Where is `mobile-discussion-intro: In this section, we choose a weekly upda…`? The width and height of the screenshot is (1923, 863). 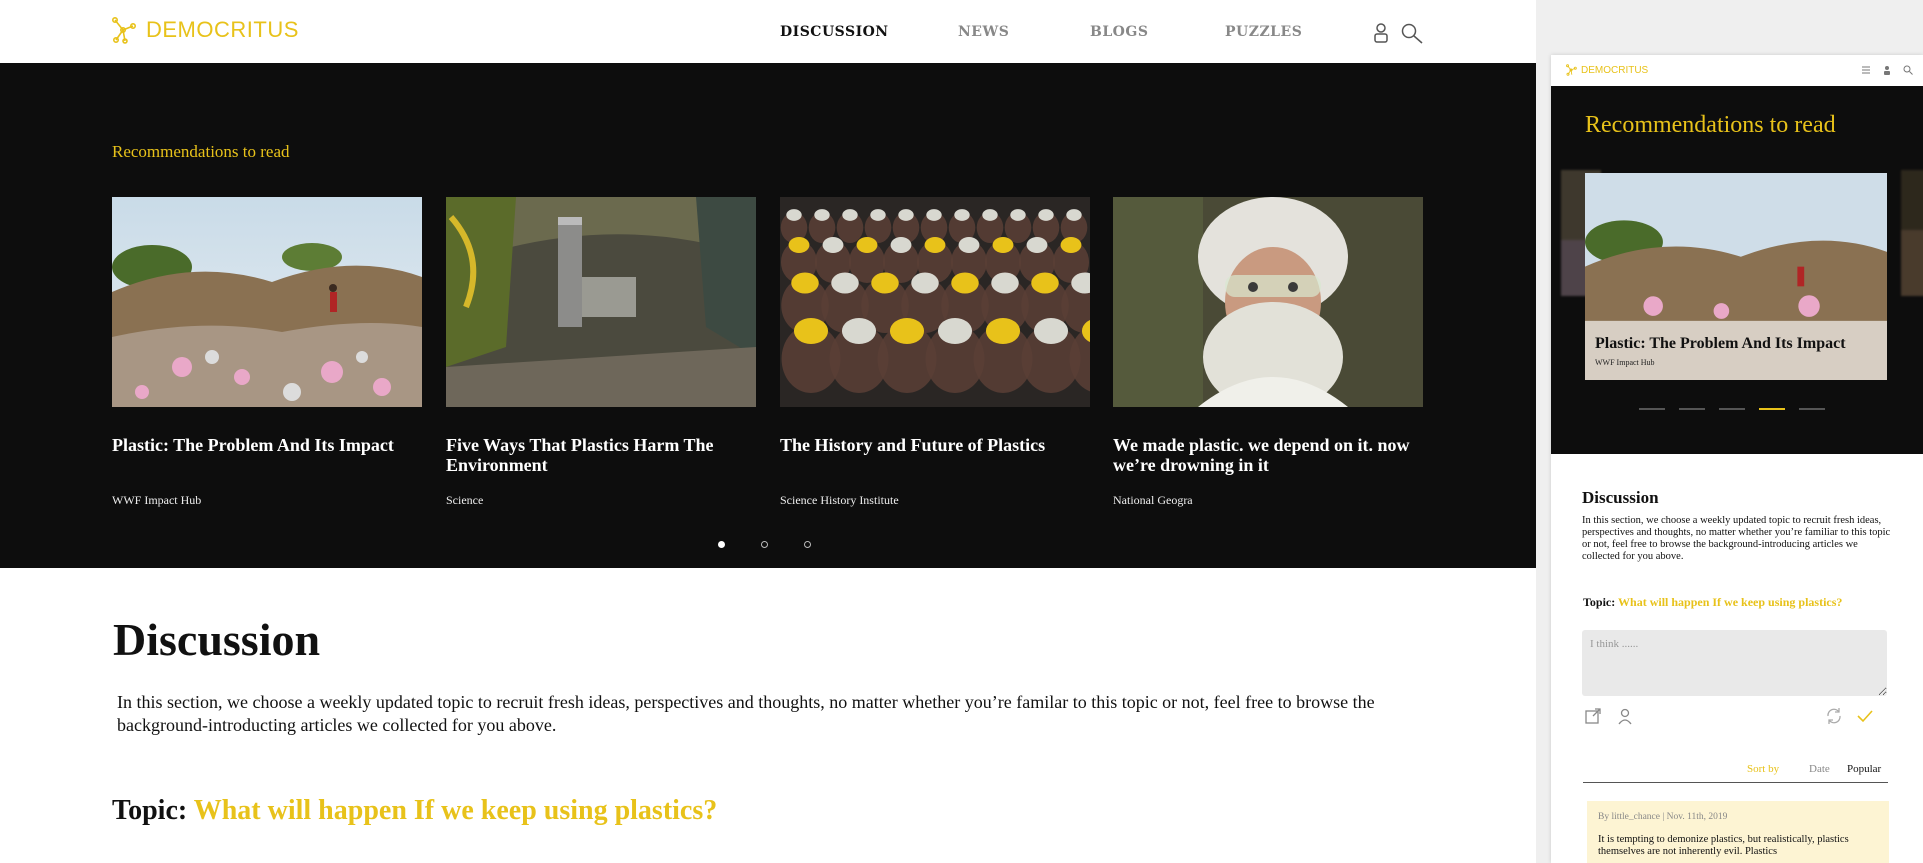
mobile-discussion-intro: In this section, we choose a weekly upda… is located at coordinates (1736, 538).